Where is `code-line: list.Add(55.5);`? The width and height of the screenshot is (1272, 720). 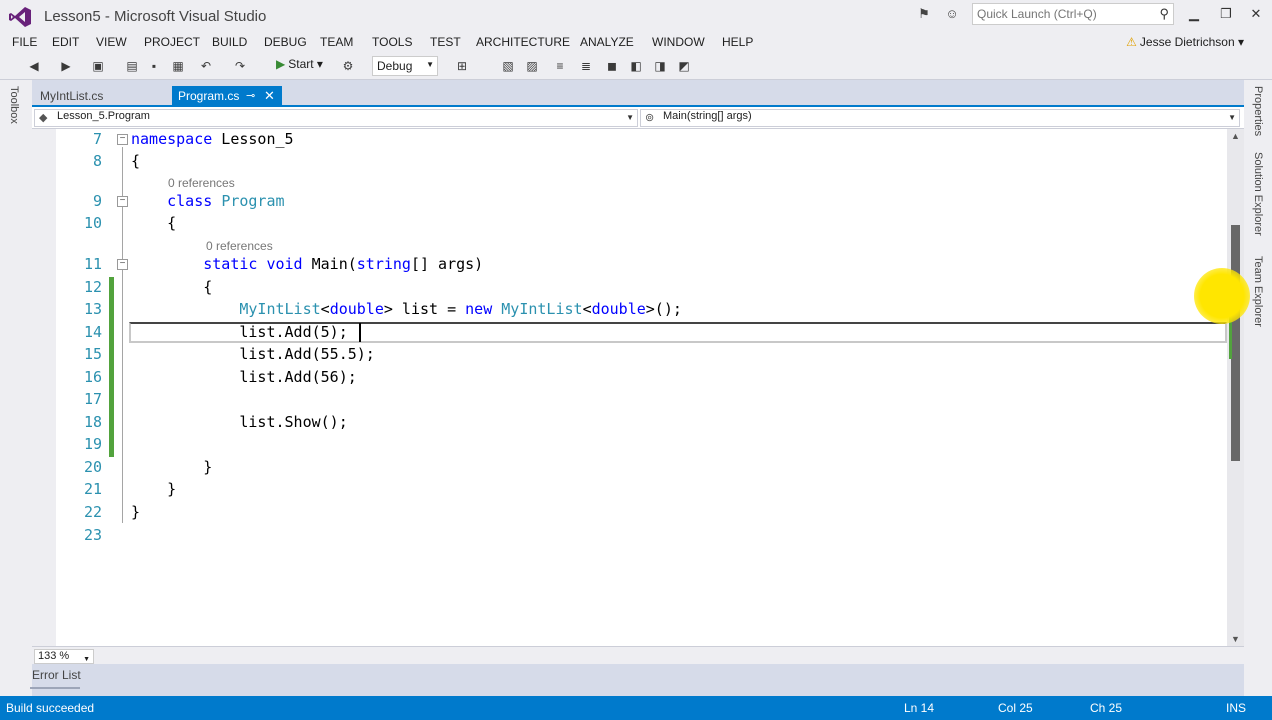 code-line: list.Add(55.5); is located at coordinates (252, 354).